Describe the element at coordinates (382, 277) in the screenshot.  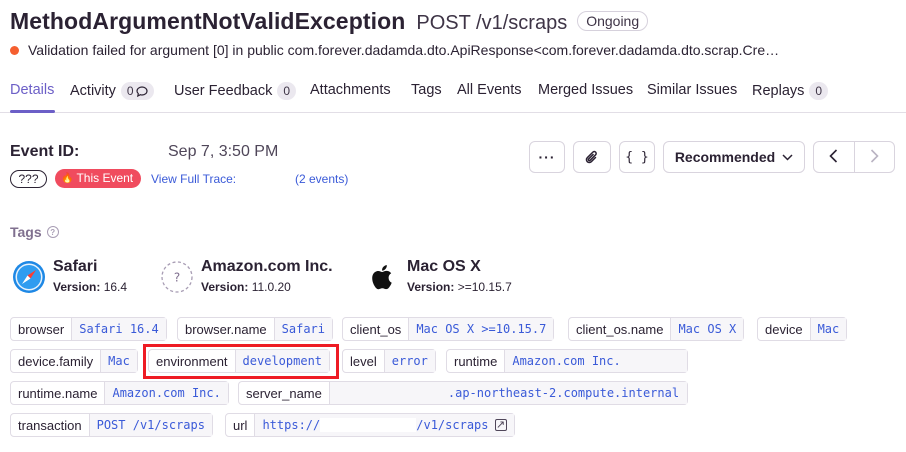
I see `apple-icon` at that location.